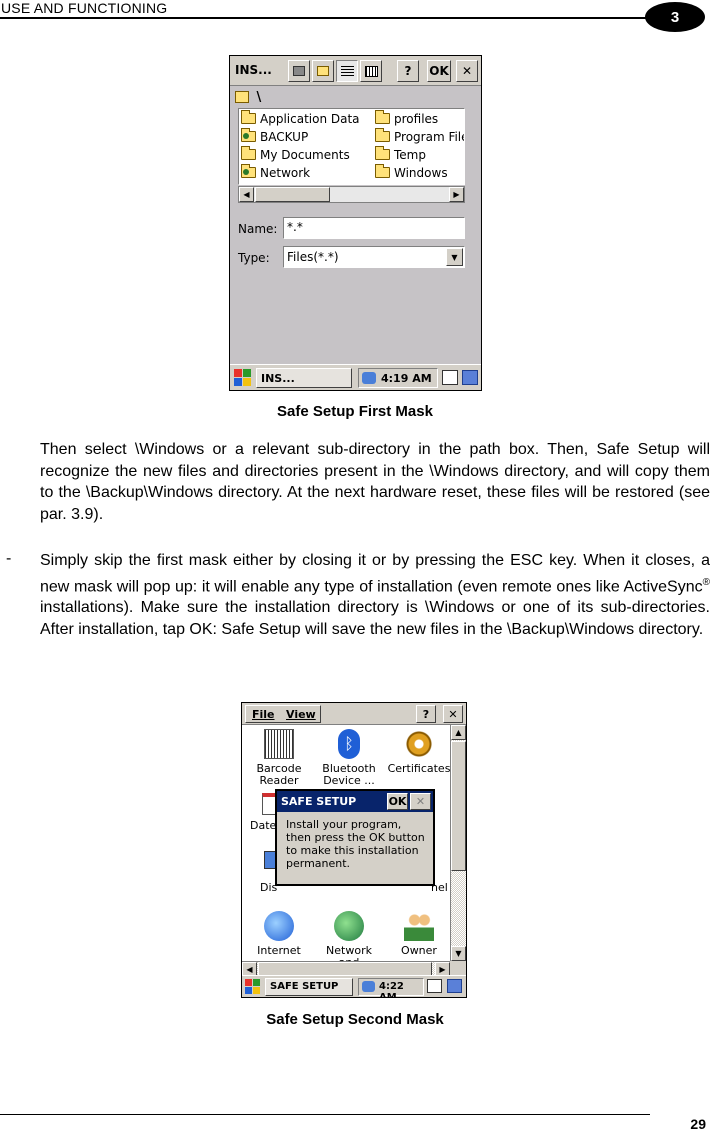 The image size is (710, 1131). I want to click on clock: 4:22 AM, so click(391, 989).